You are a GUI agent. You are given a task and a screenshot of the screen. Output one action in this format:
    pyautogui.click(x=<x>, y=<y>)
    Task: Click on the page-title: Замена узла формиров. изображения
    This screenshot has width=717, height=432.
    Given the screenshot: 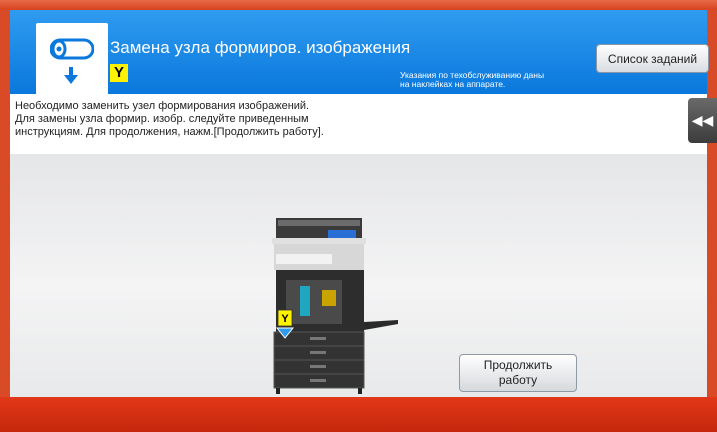 What is the action you would take?
    pyautogui.click(x=260, y=47)
    